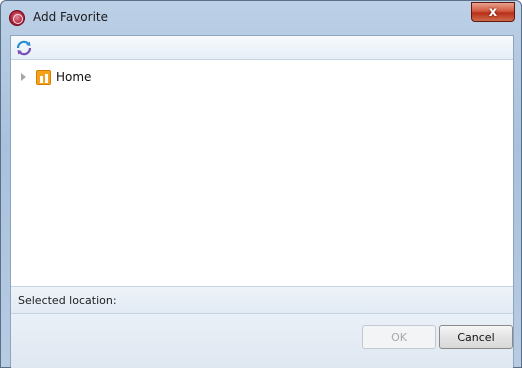  Describe the element at coordinates (17, 18) in the screenshot. I see `app-icon` at that location.